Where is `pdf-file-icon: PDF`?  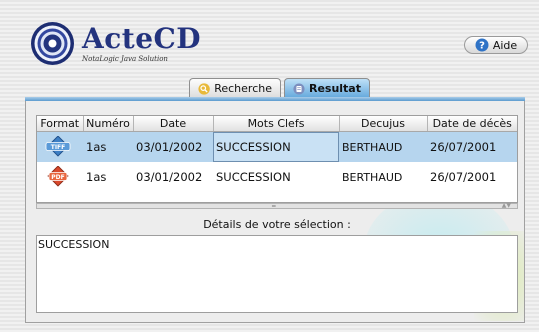
pdf-file-icon: PDF is located at coordinates (58, 176).